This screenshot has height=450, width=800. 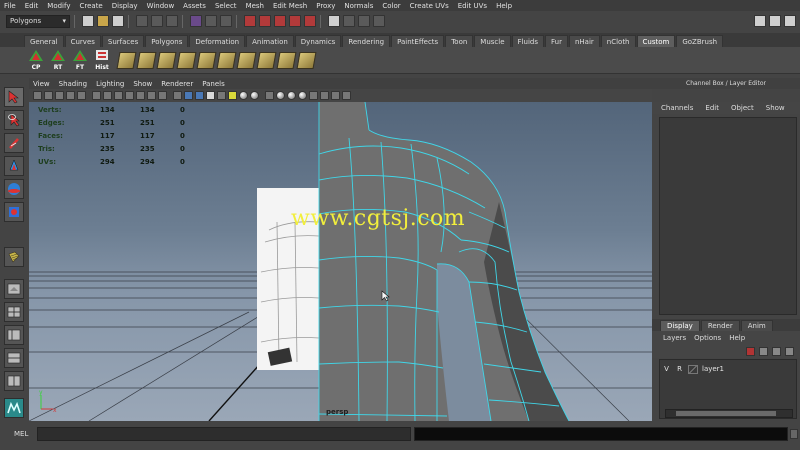 I want to click on scrollbar-thumb, so click(x=726, y=413).